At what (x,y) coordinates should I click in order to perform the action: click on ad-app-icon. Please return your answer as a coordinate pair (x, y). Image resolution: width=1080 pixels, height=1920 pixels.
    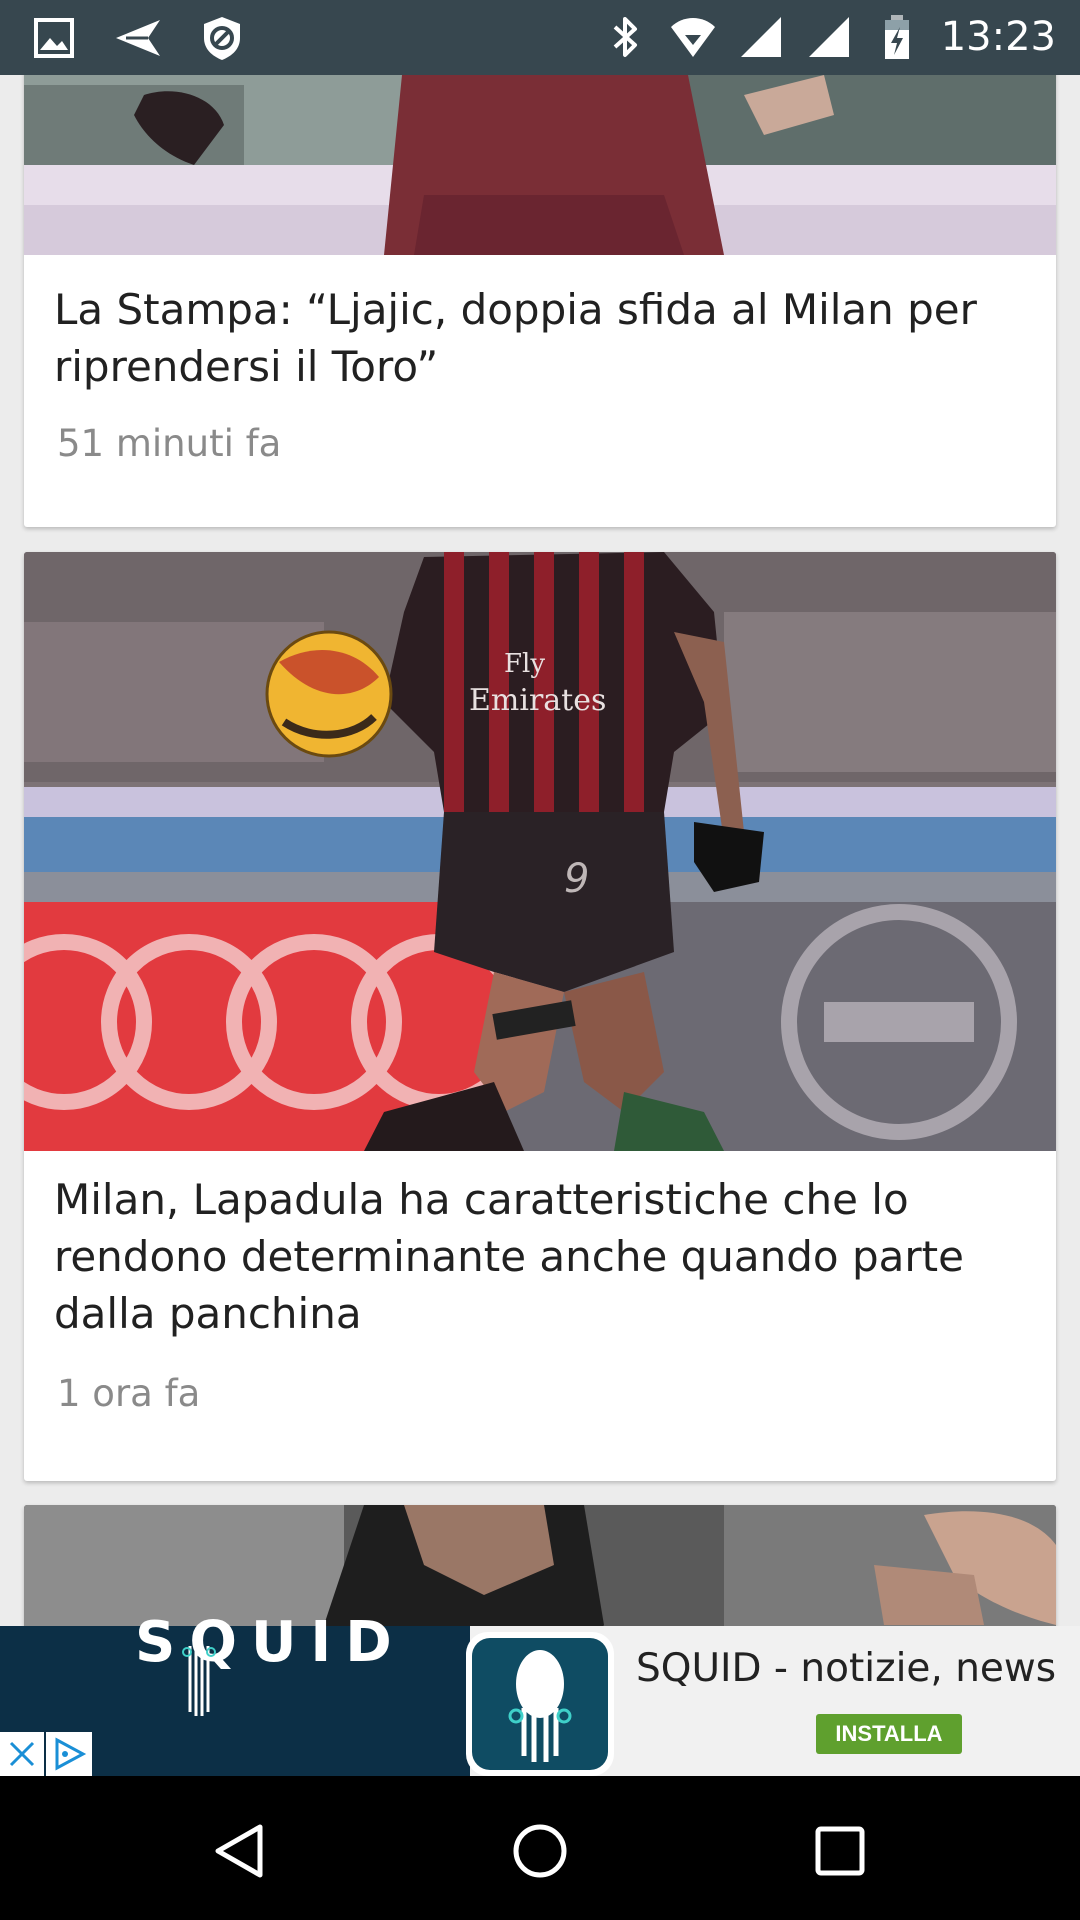
    Looking at the image, I should click on (540, 1704).